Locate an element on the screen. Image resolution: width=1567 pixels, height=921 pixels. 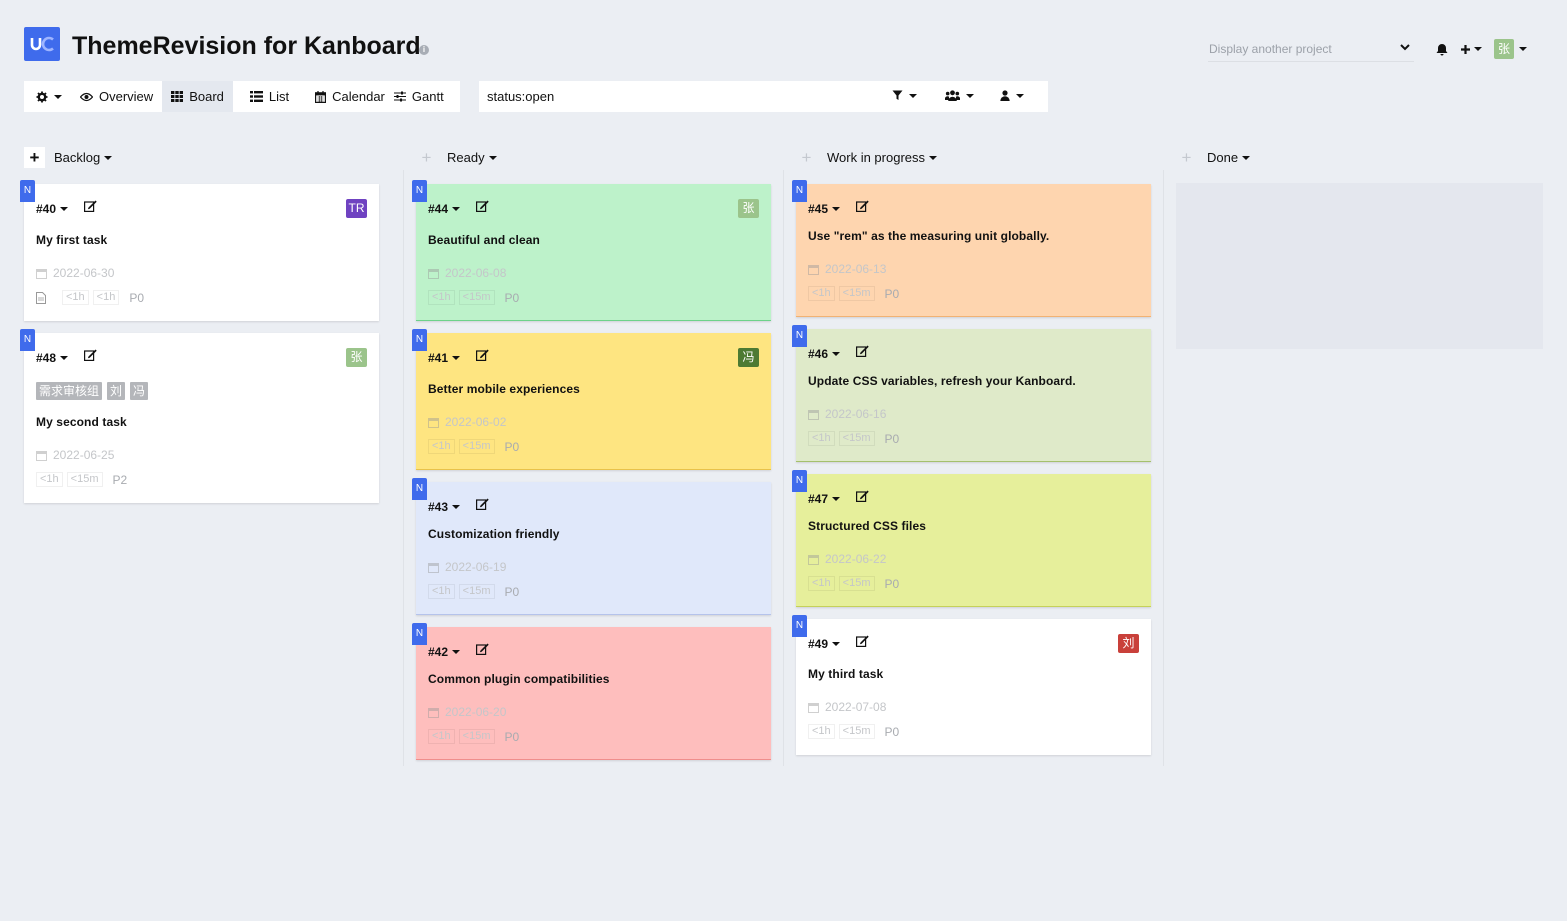
filter-menu-button is located at coordinates (904, 95).